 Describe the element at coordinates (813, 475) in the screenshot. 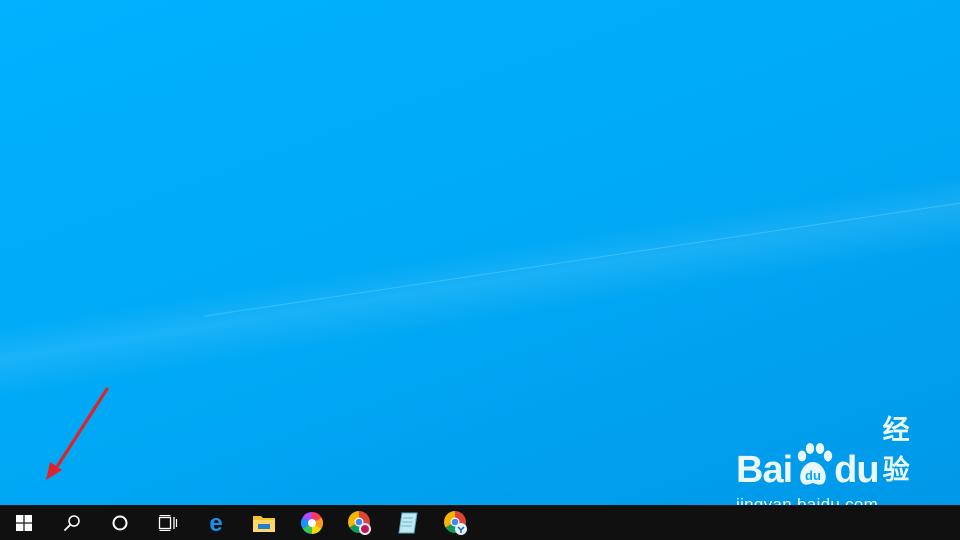

I see `svg-text: du` at that location.